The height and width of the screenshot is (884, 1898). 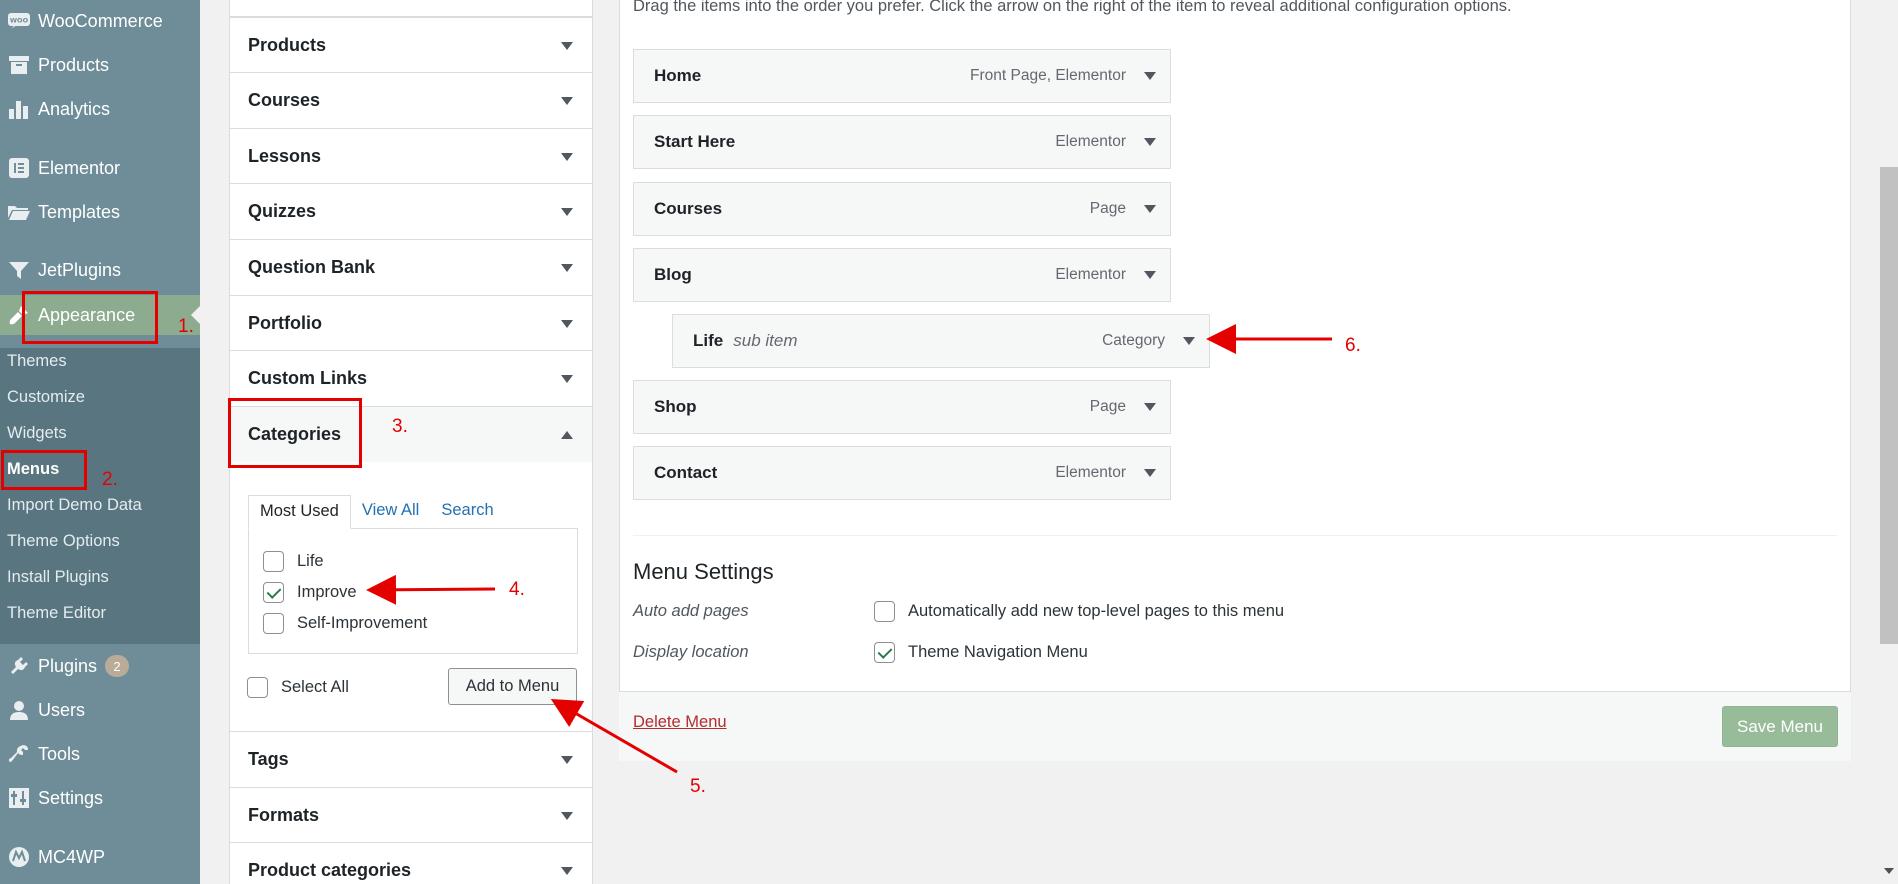 I want to click on sidebar-item-label: Elementor, so click(x=79, y=167).